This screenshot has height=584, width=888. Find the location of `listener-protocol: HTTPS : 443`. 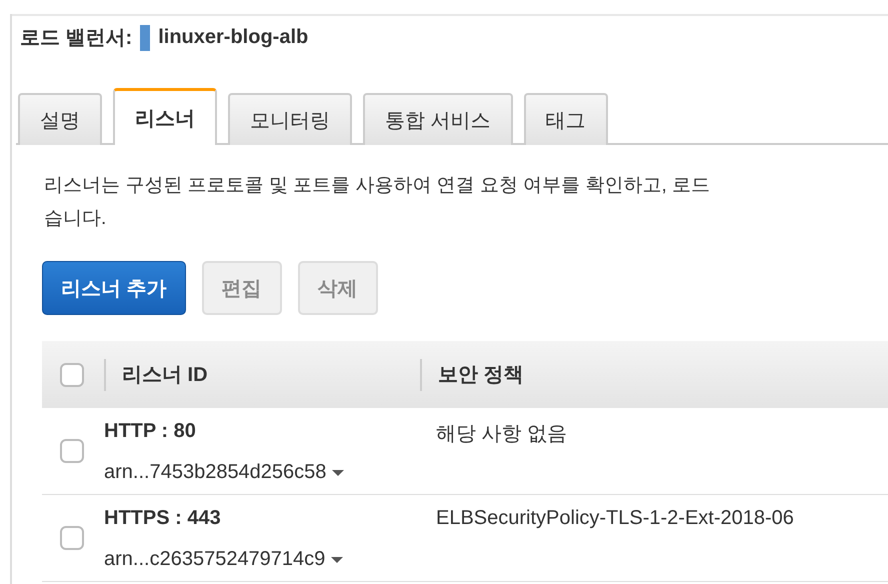

listener-protocol: HTTPS : 443 is located at coordinates (163, 518).